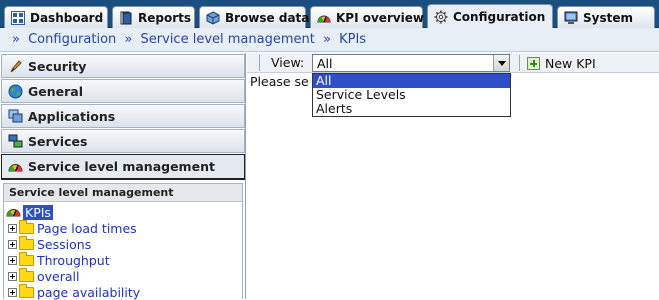 This screenshot has width=659, height=300. Describe the element at coordinates (126, 18) in the screenshot. I see `reports-icon` at that location.